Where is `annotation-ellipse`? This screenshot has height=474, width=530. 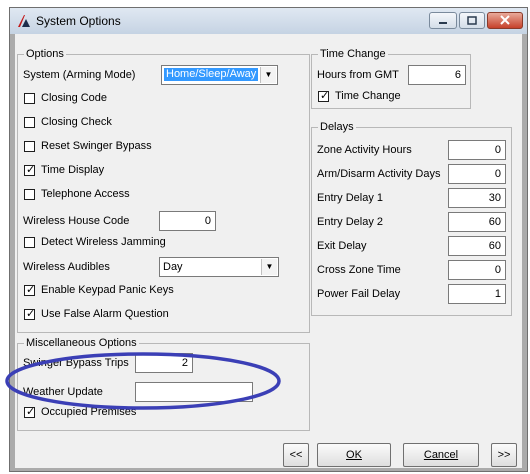
annotation-ellipse is located at coordinates (143, 381).